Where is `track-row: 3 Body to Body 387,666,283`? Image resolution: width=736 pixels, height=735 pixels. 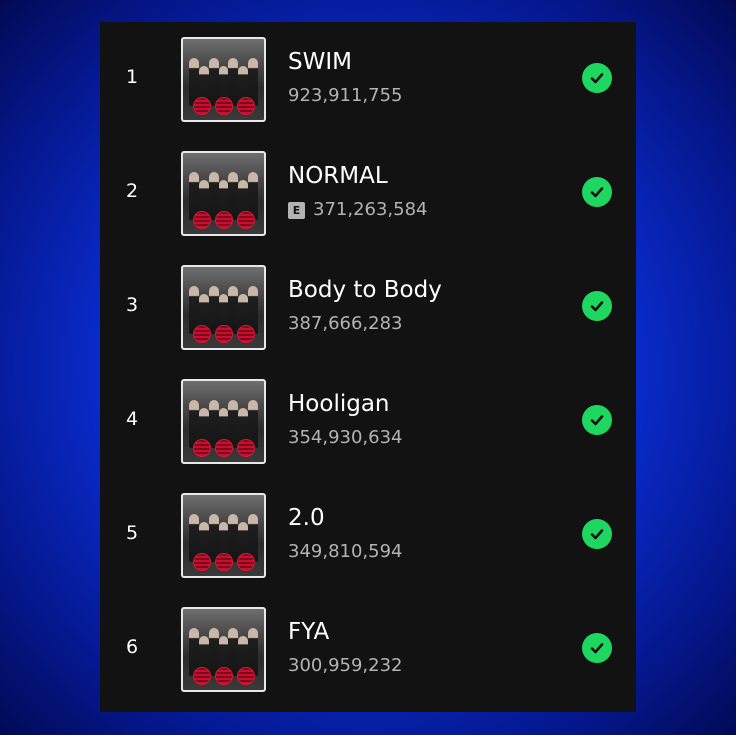 track-row: 3 Body to Body 387,666,283 is located at coordinates (368, 300).